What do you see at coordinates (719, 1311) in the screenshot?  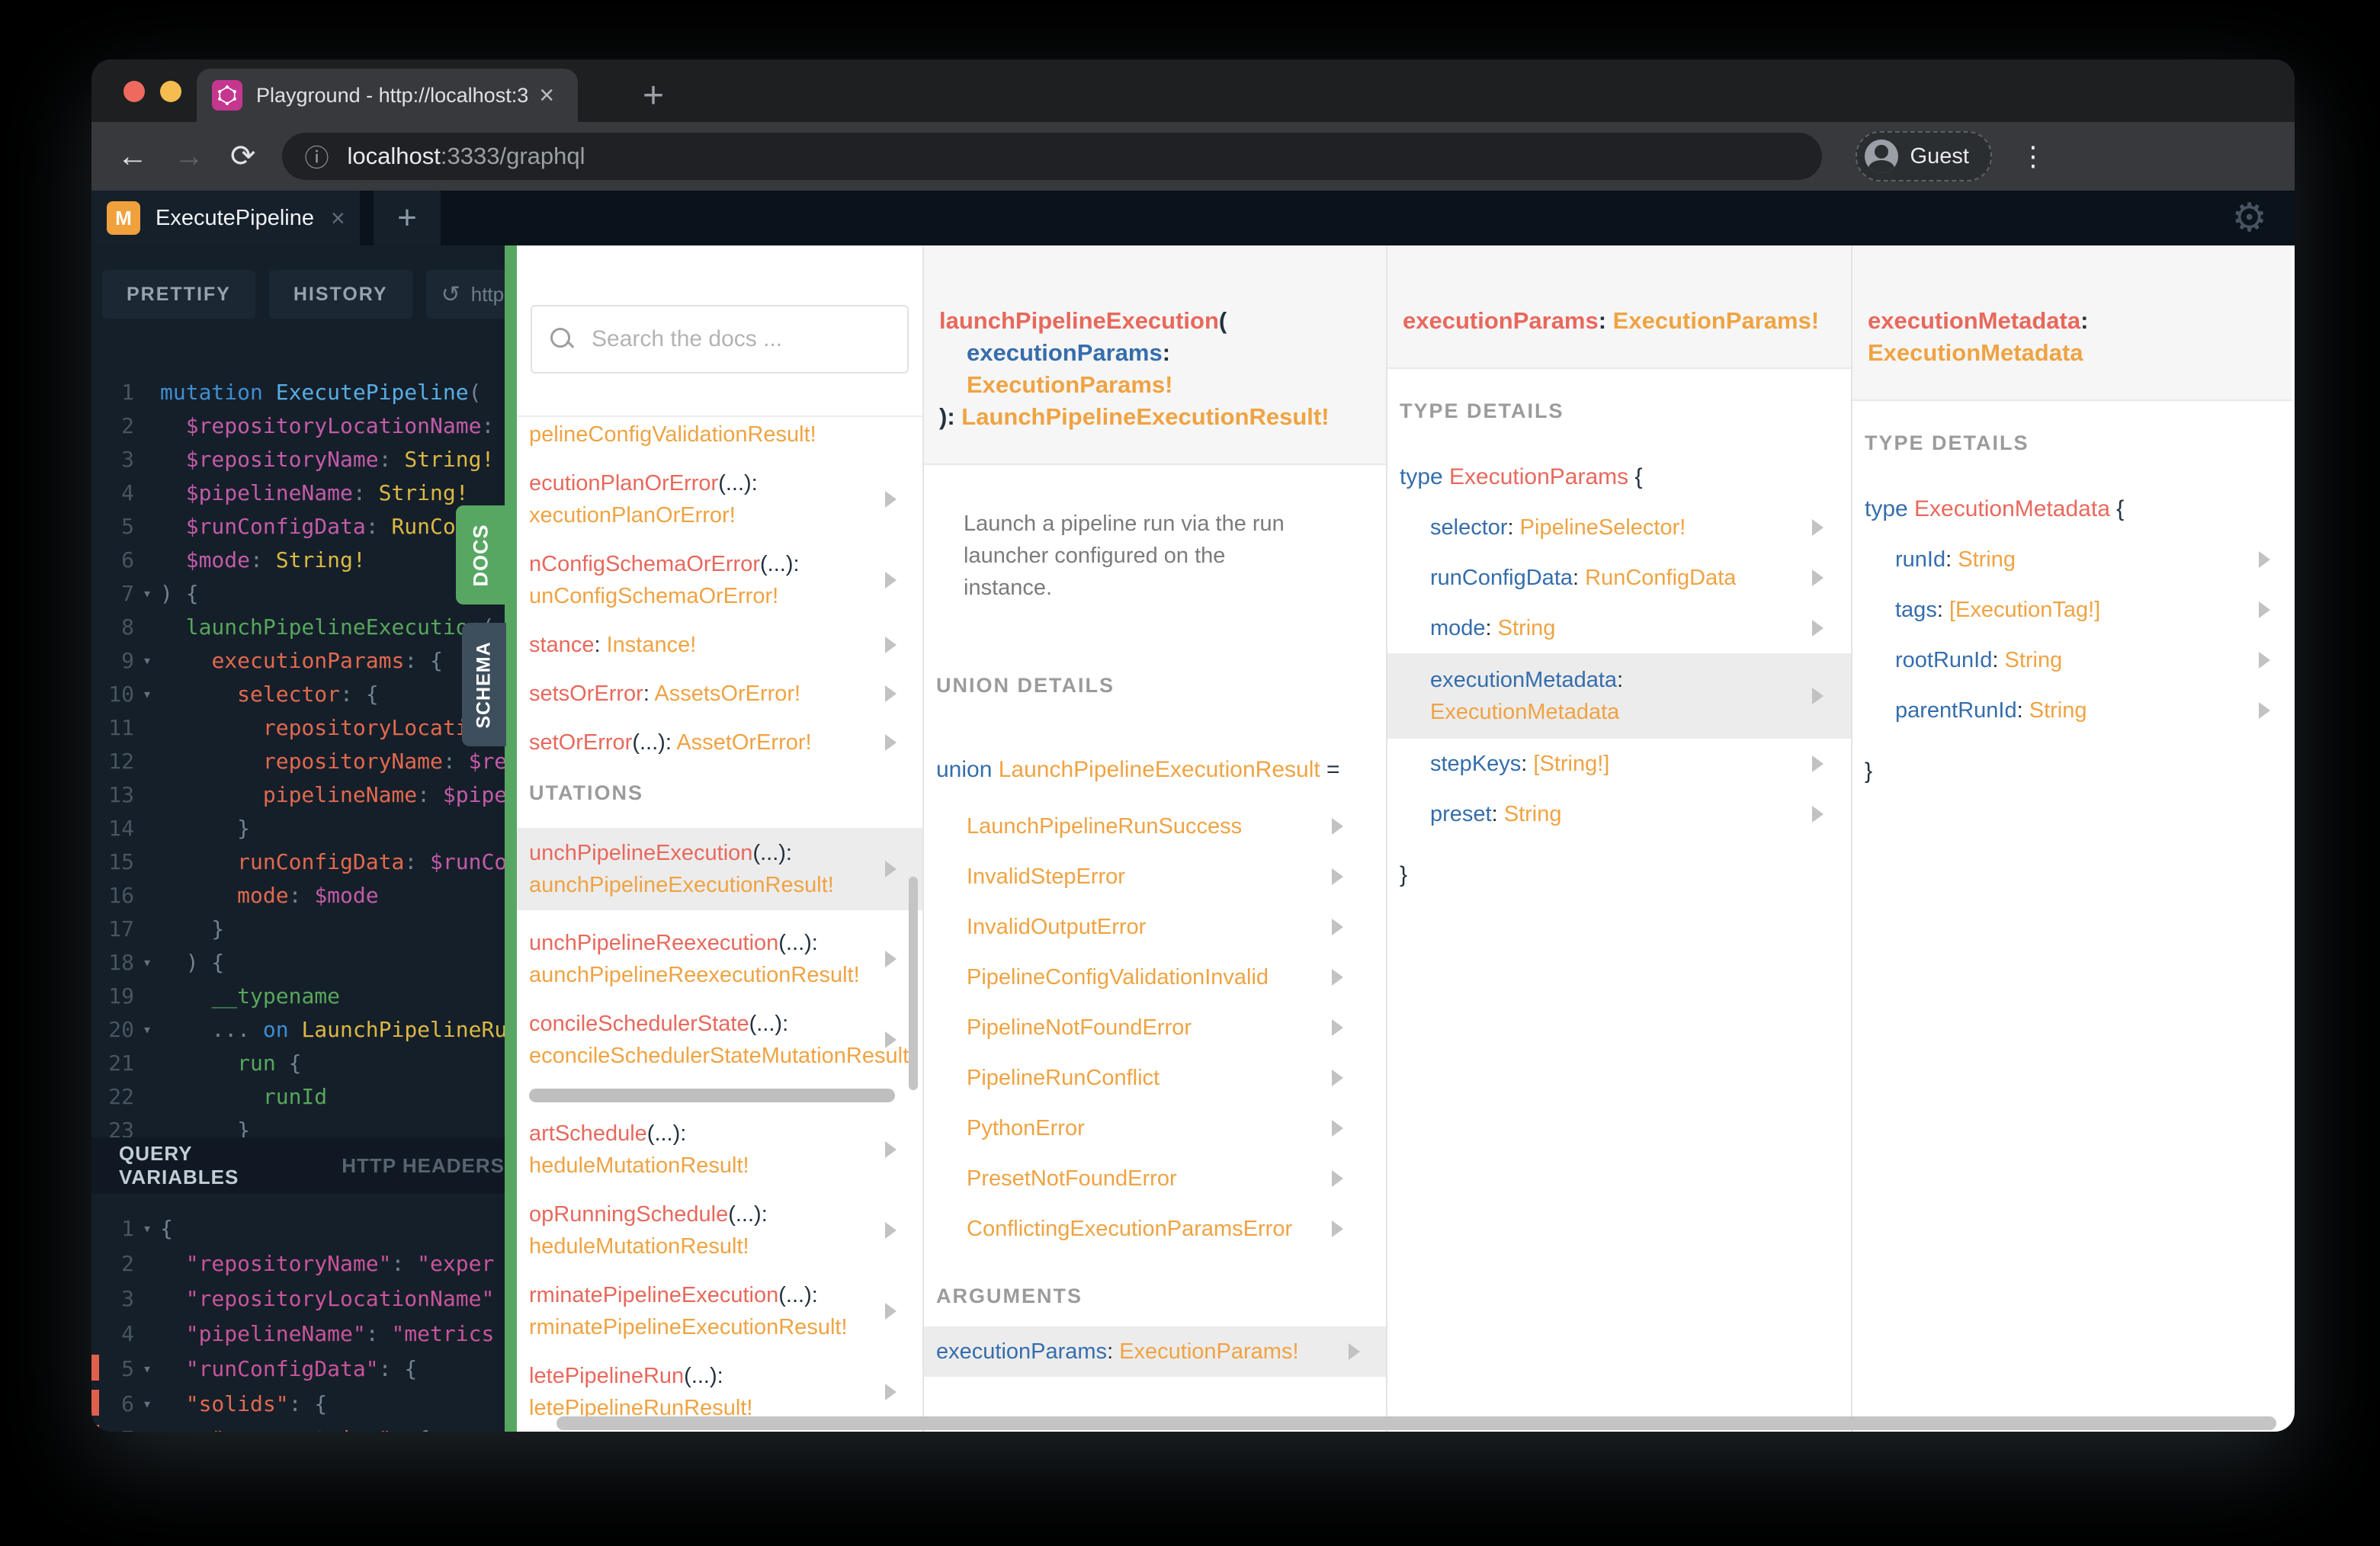 I see `docs-entry: rminatePipelineExecution(...)` at bounding box center [719, 1311].